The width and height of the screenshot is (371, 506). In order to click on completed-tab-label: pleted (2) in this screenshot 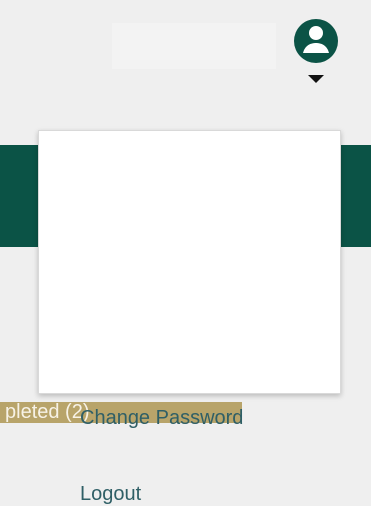, I will do `click(47, 412)`.